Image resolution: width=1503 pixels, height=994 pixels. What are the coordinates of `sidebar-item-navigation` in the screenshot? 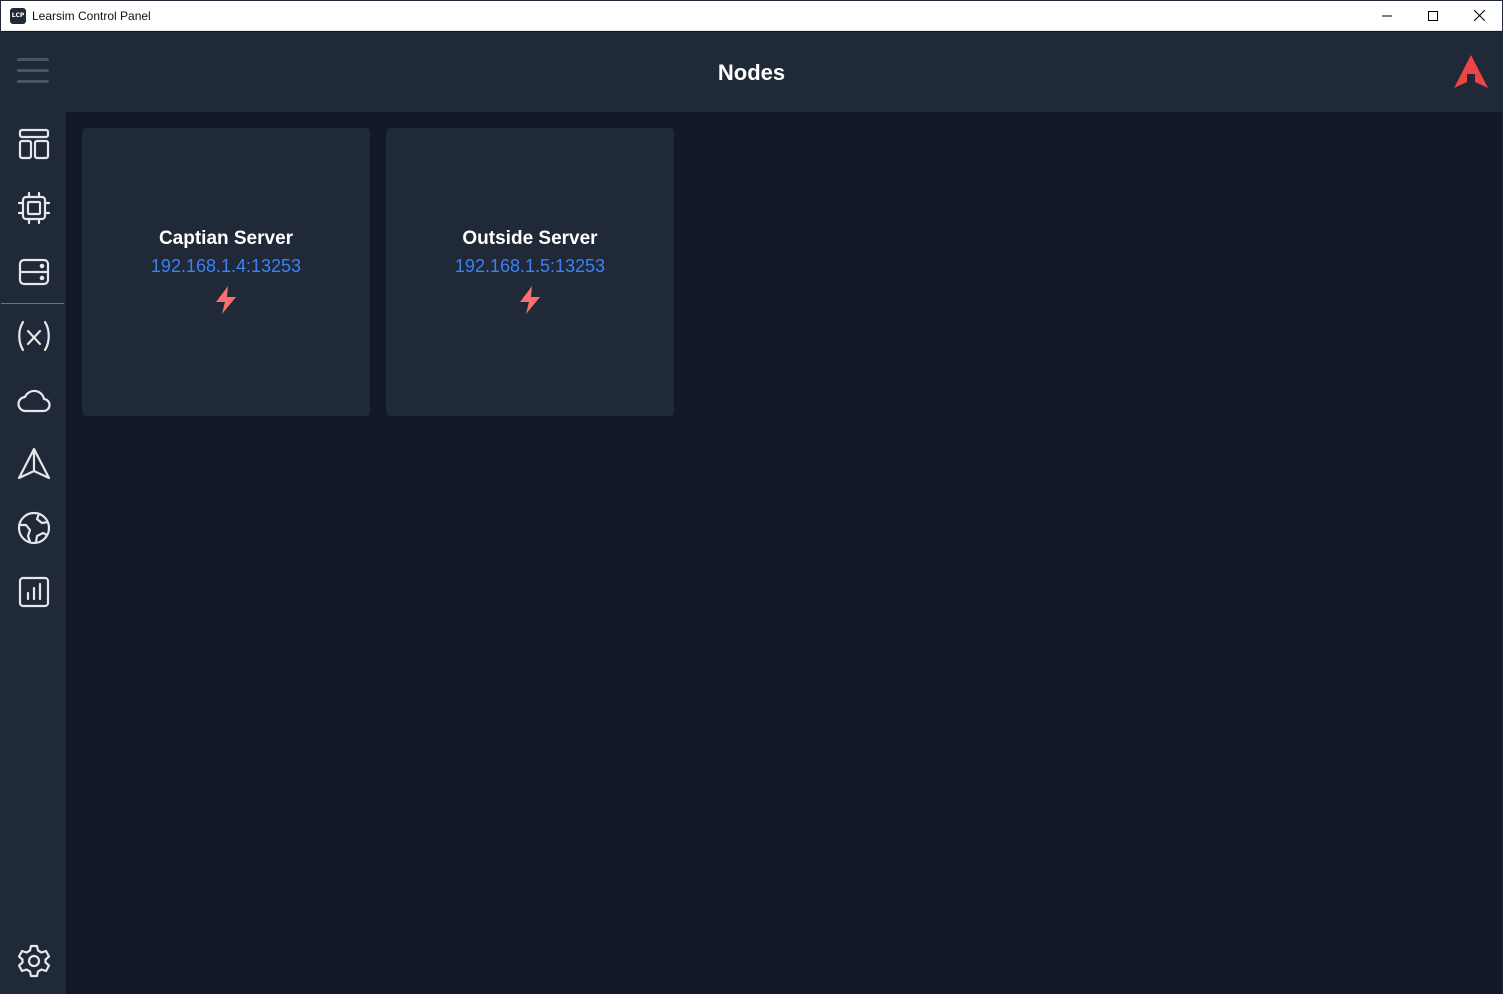 It's located at (33, 464).